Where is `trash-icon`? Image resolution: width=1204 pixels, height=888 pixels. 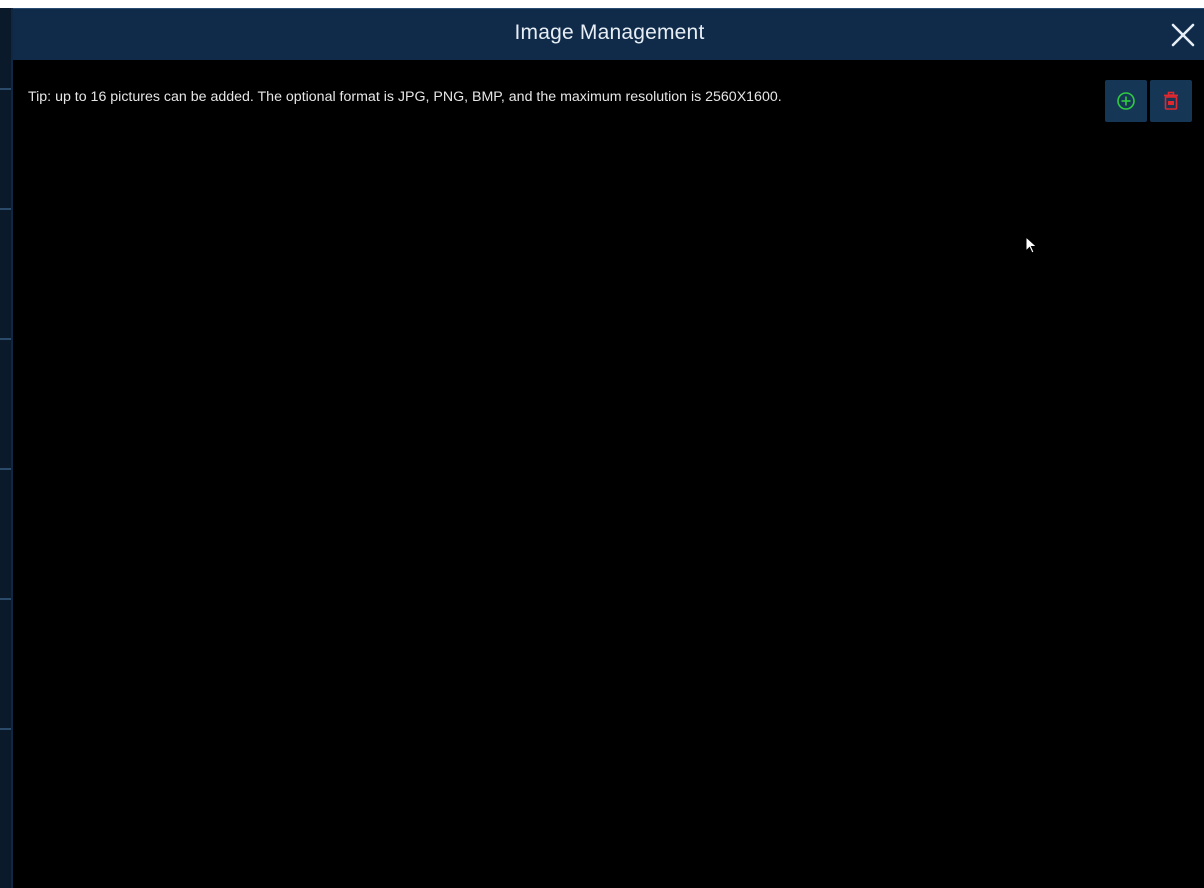 trash-icon is located at coordinates (1171, 100).